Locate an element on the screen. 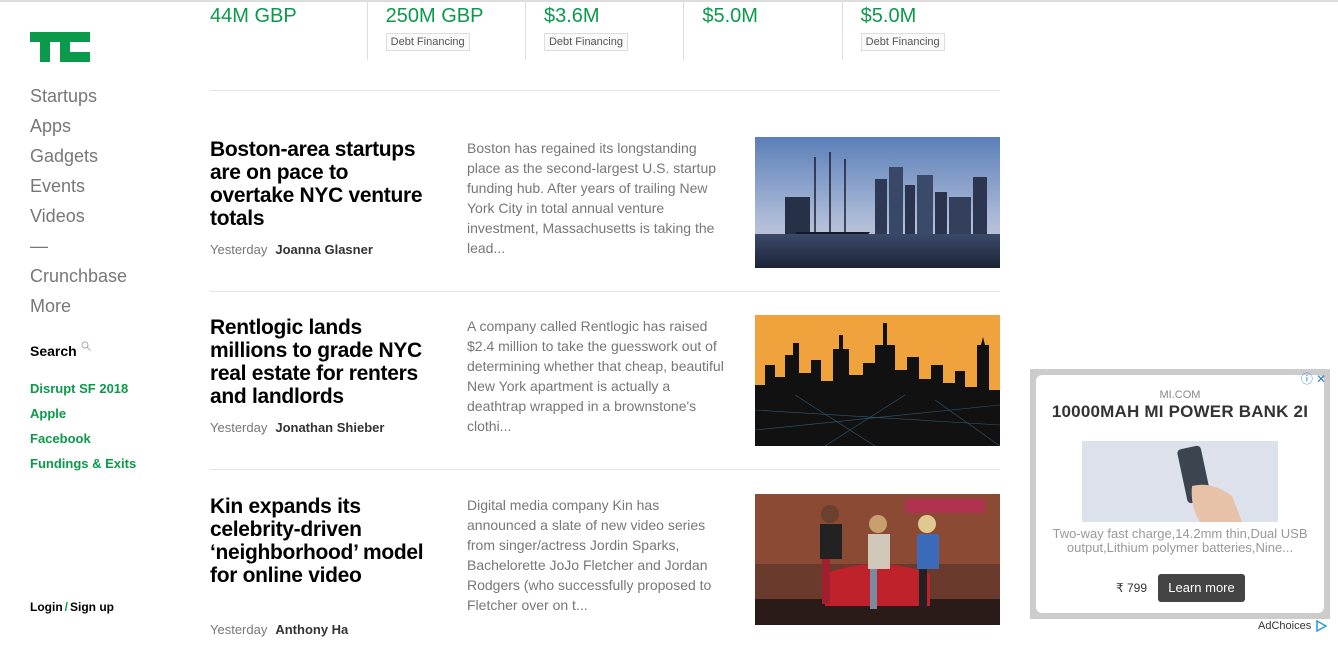 The width and height of the screenshot is (1338, 666). ad-info-controls: ⓘ ✕ is located at coordinates (1313, 379).